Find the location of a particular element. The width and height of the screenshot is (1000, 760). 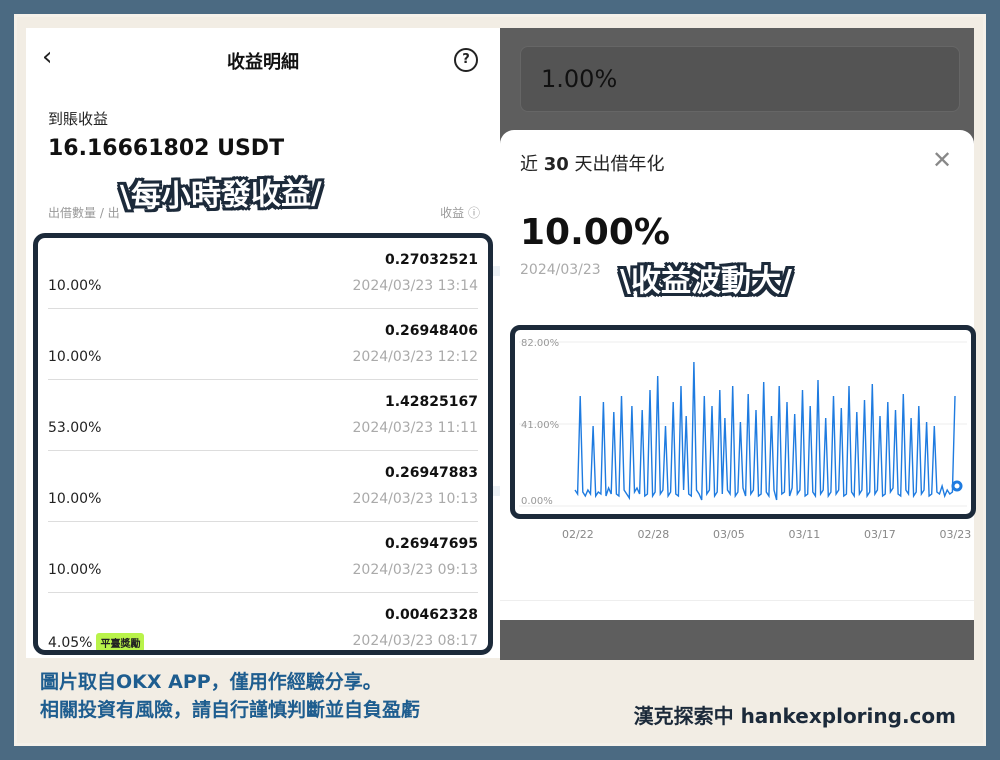

timestamp: 2024/03/23 10:13 is located at coordinates (415, 499).